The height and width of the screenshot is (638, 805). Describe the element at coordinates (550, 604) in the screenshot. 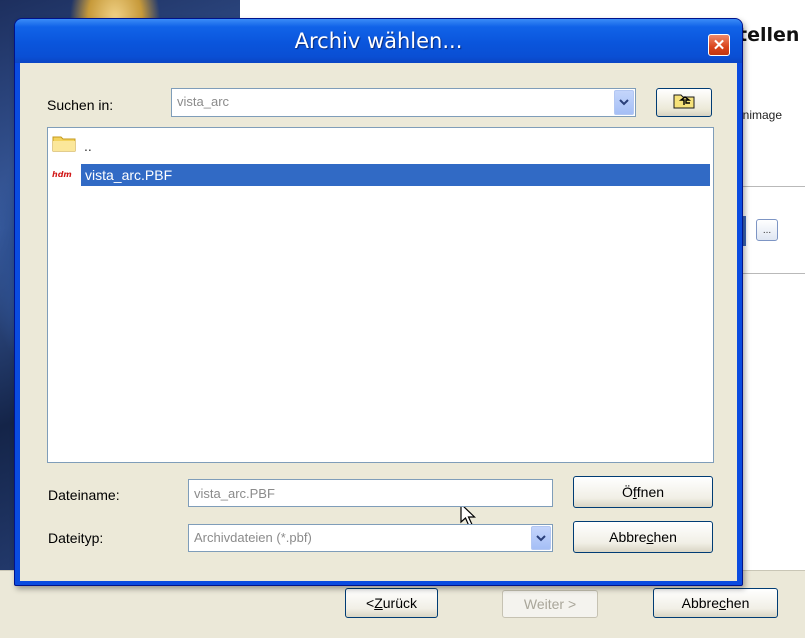

I see `next-button: Weiter >` at that location.